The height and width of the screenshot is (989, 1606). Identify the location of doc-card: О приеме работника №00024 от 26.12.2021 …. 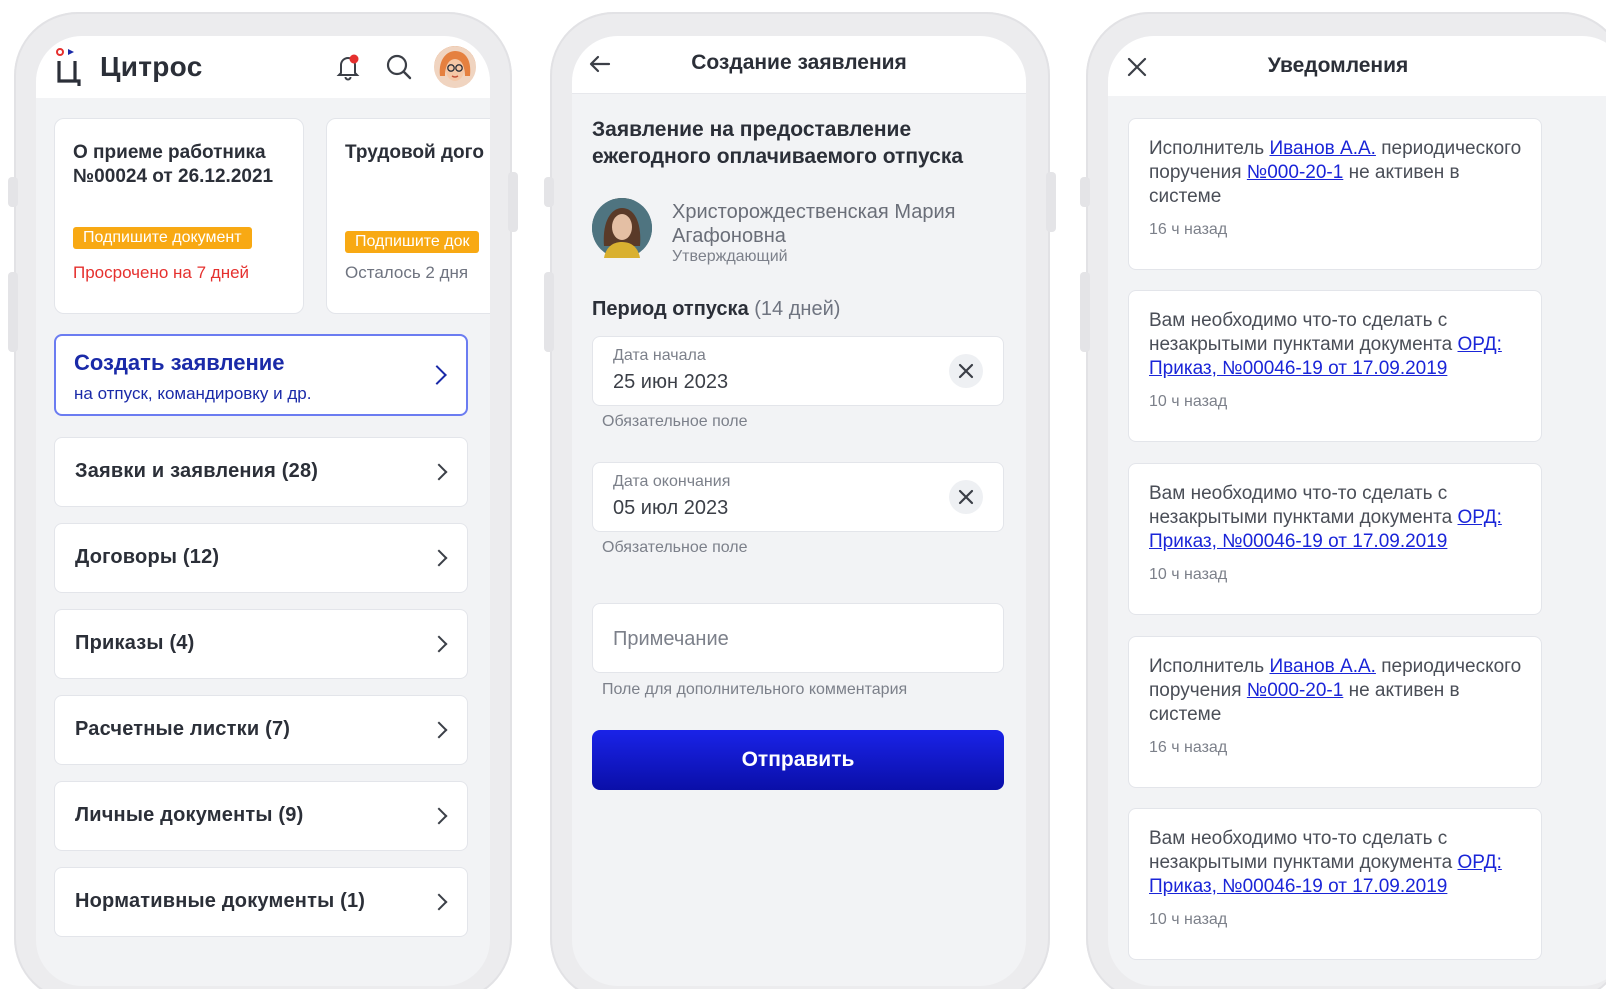
(179, 216).